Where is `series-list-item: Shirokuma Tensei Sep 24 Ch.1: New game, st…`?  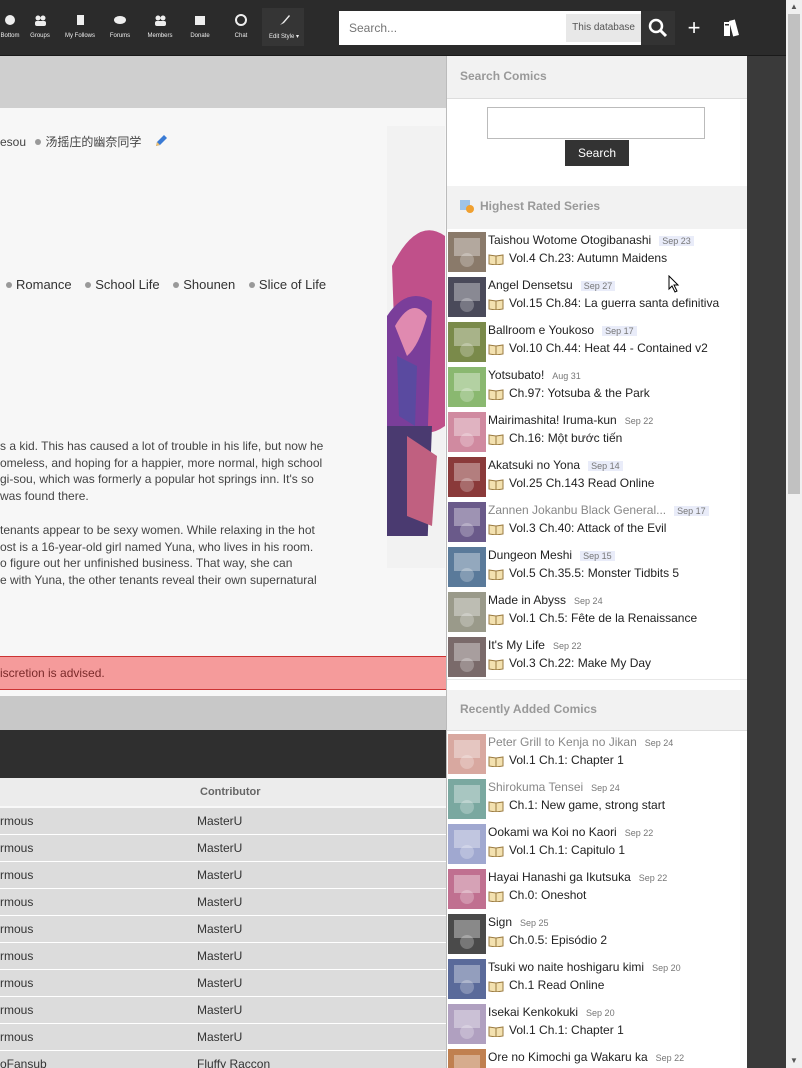 series-list-item: Shirokuma Tensei Sep 24 Ch.1: New game, st… is located at coordinates (597, 799).